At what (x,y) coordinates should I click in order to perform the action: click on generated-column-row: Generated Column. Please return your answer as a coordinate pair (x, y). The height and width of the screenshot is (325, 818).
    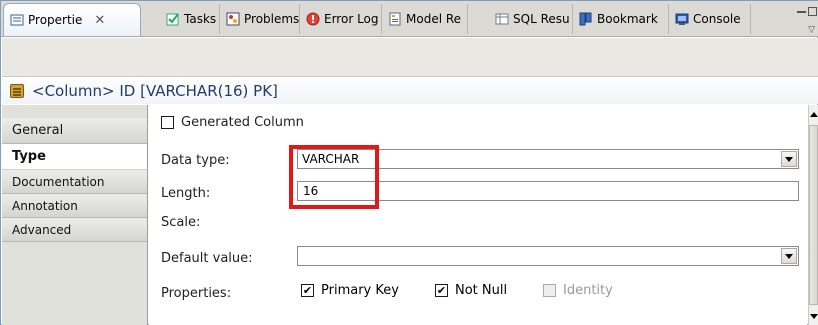
    Looking at the image, I should click on (232, 122).